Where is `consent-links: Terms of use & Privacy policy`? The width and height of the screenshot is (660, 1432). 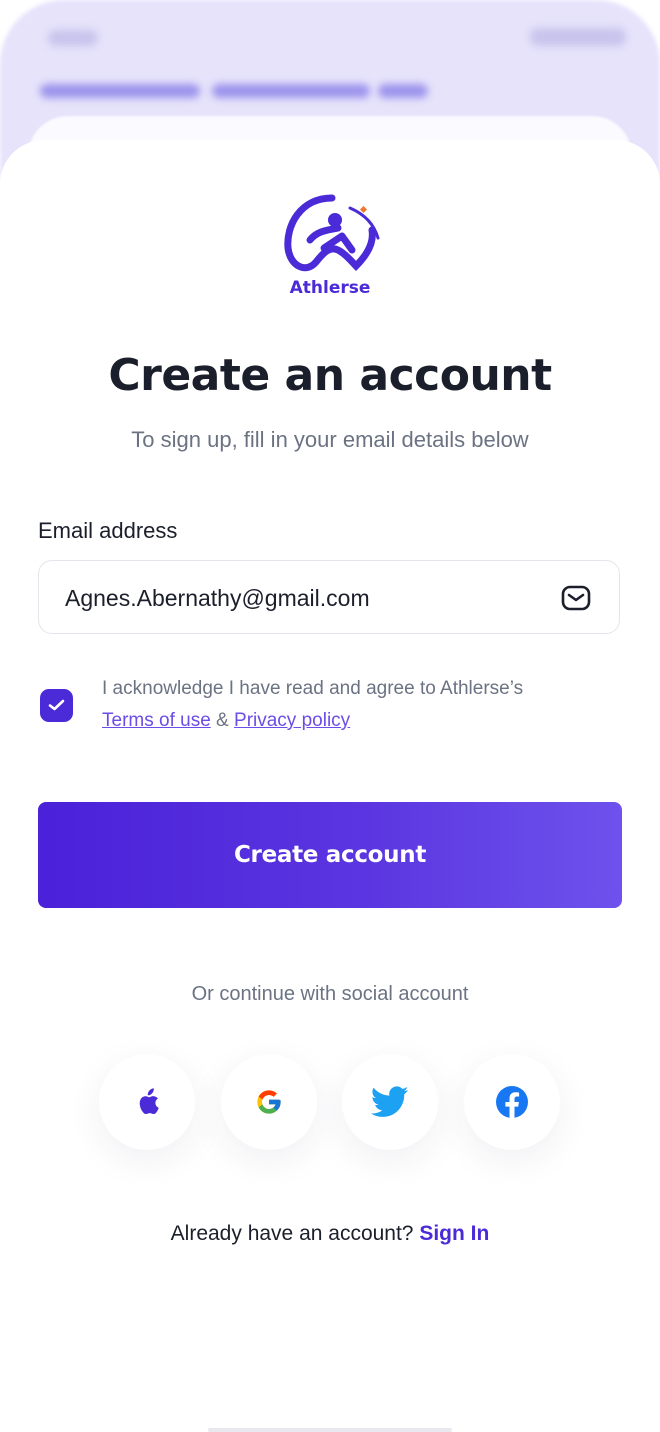
consent-links: Terms of use & Privacy policy is located at coordinates (226, 721).